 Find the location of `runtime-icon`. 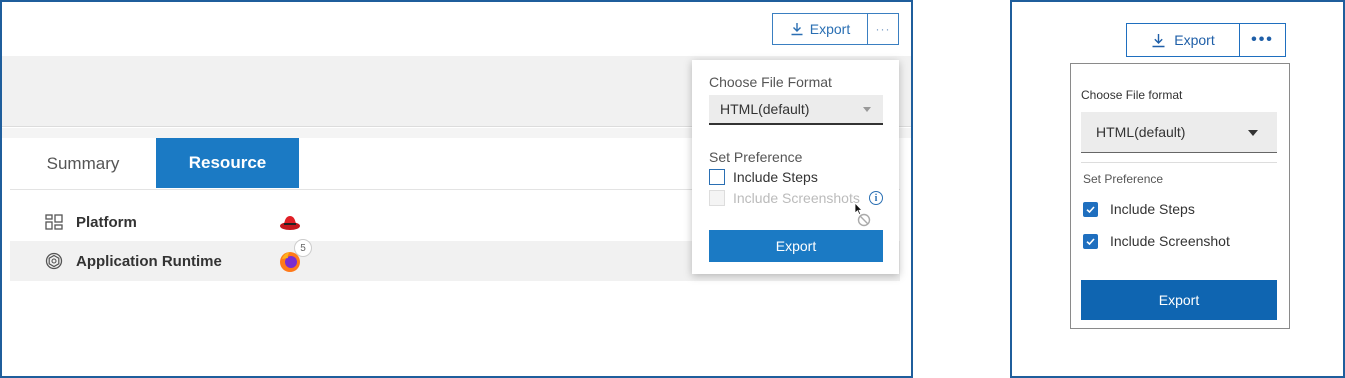

runtime-icon is located at coordinates (54, 261).